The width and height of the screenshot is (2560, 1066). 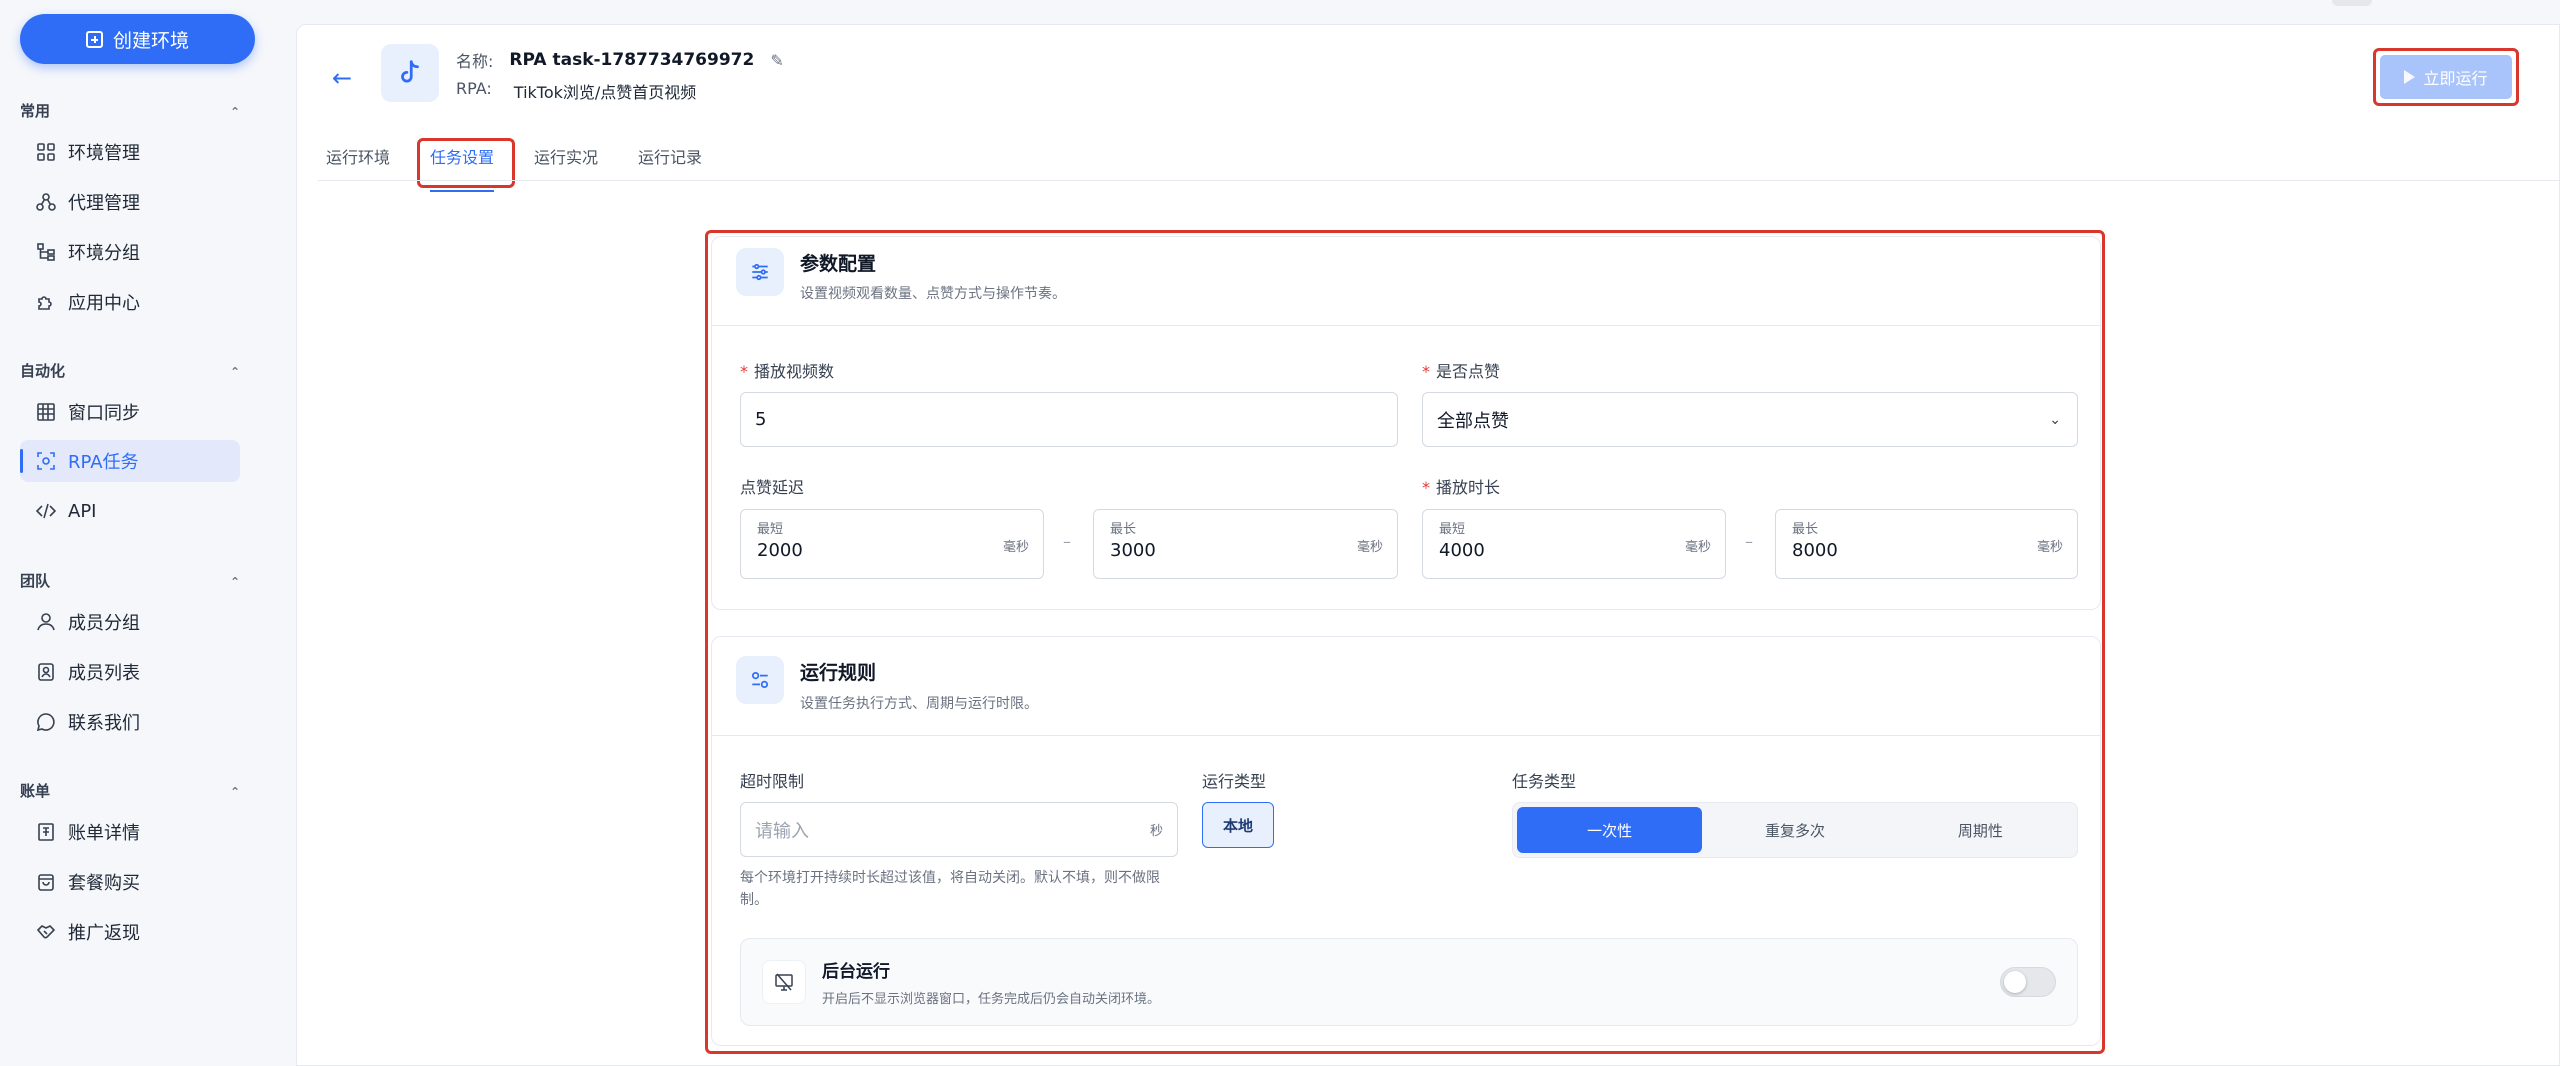 What do you see at coordinates (150, 40) in the screenshot?
I see `create-environment-label: 创建环境` at bounding box center [150, 40].